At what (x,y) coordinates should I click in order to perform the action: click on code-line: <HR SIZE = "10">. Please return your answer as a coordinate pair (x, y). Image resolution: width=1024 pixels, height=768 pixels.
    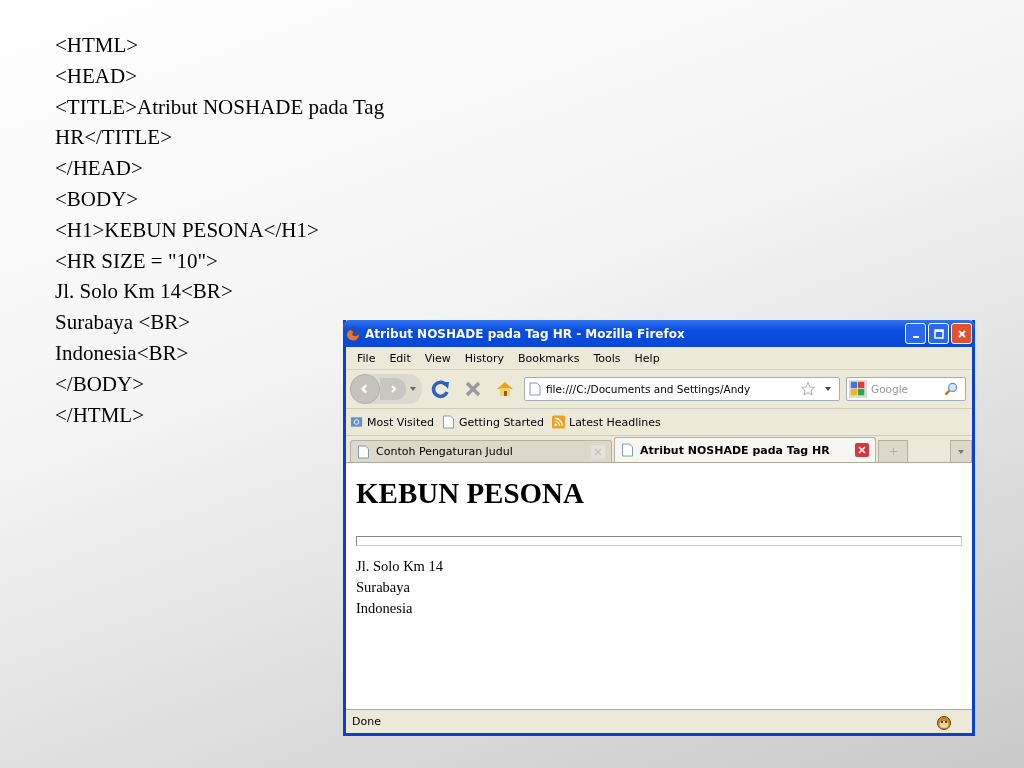
    Looking at the image, I should click on (136, 261).